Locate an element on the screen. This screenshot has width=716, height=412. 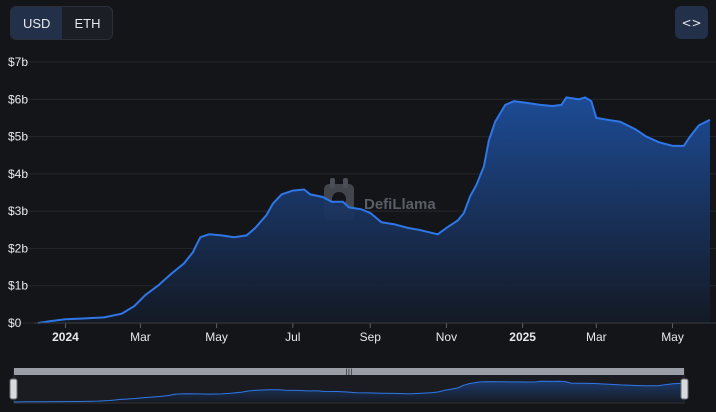
x-tick-label: 2025 is located at coordinates (522, 337).